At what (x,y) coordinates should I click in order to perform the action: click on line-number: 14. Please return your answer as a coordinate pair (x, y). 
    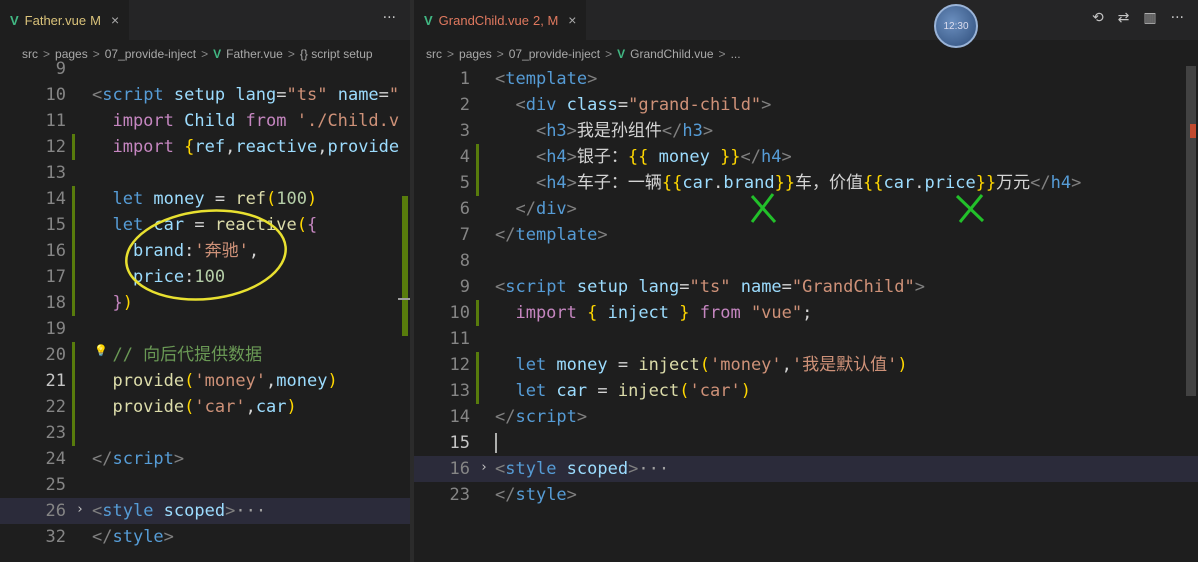
    Looking at the image, I should click on (459, 417).